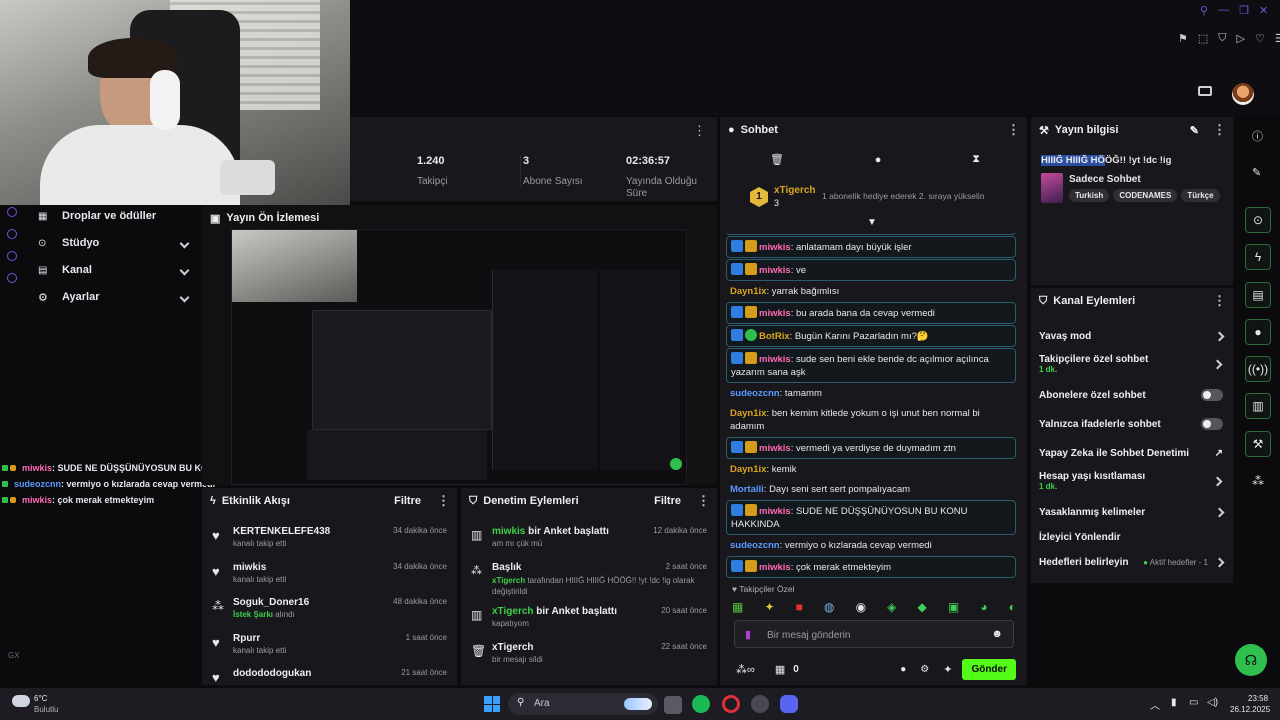 This screenshot has width=1280, height=720. I want to click on chat-message: miwkis: bu arada bana da cevap vermedi, so click(871, 313).